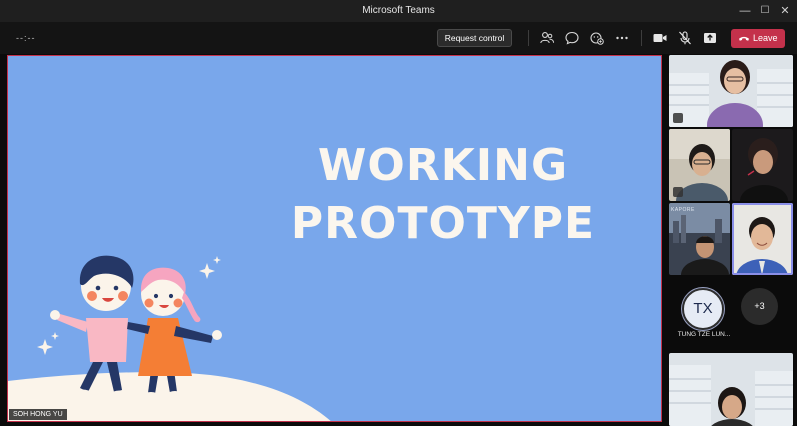 This screenshot has width=797, height=426. What do you see at coordinates (660, 38) in the screenshot?
I see `camera-icon` at bounding box center [660, 38].